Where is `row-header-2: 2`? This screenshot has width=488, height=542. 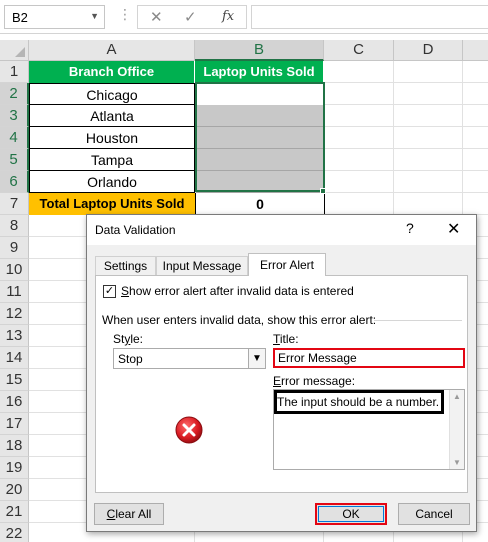
row-header-2: 2 is located at coordinates (14, 94).